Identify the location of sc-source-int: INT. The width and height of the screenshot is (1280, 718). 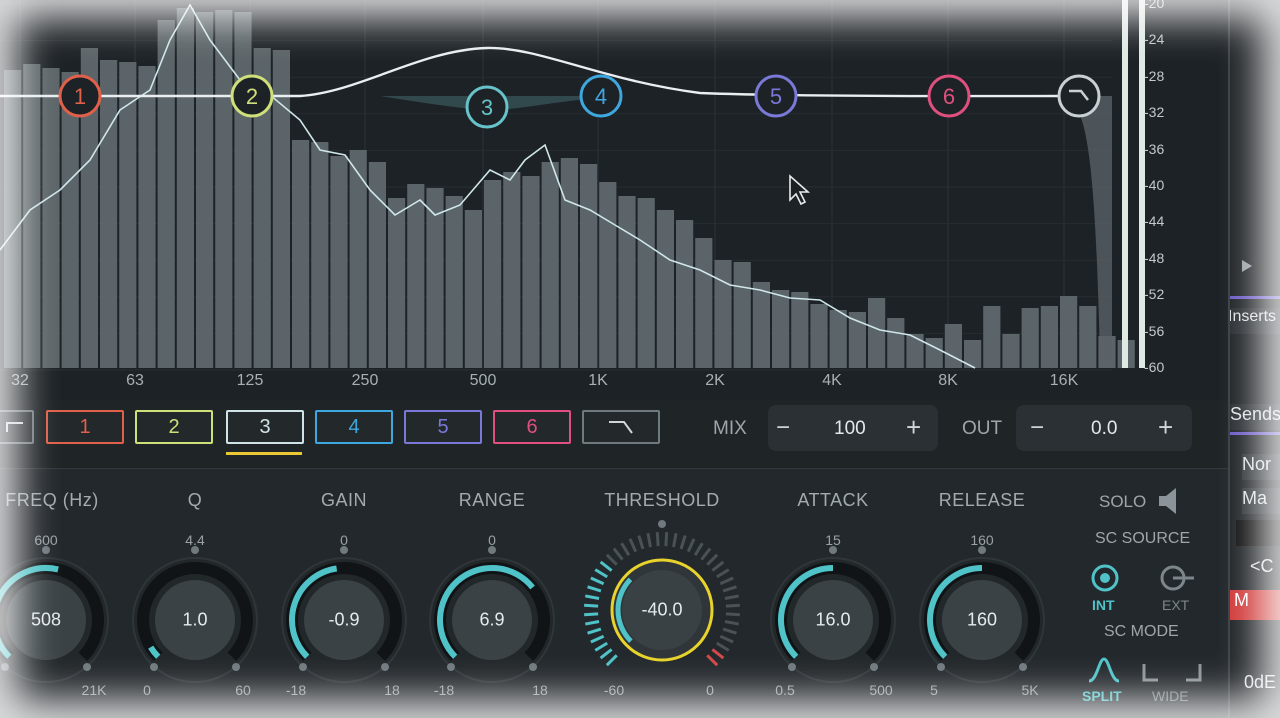
(1103, 605).